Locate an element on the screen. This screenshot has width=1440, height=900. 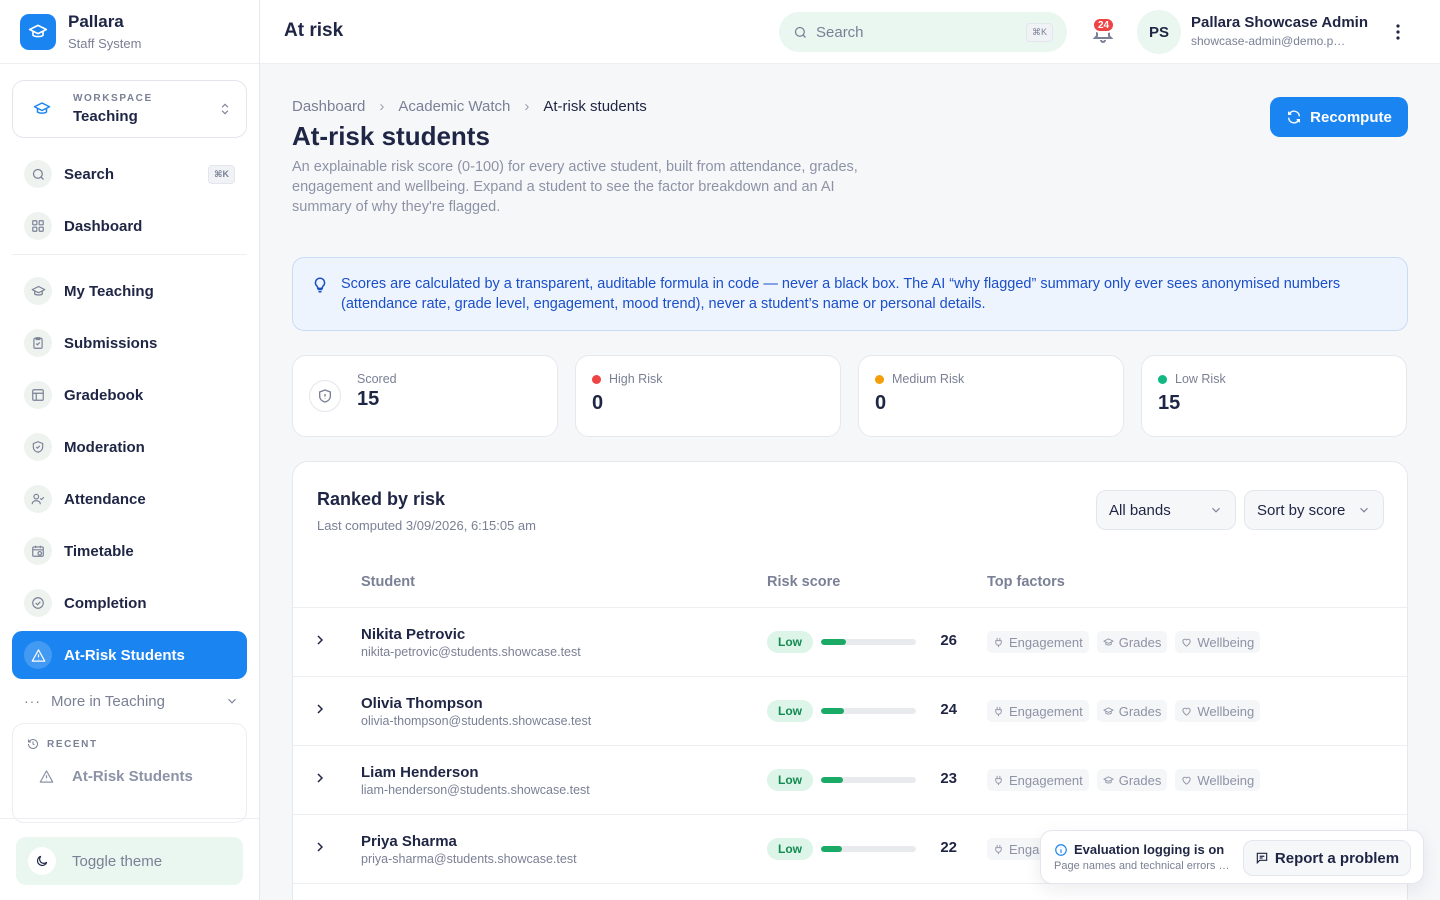
column-header-score: Risk score is located at coordinates (803, 582).